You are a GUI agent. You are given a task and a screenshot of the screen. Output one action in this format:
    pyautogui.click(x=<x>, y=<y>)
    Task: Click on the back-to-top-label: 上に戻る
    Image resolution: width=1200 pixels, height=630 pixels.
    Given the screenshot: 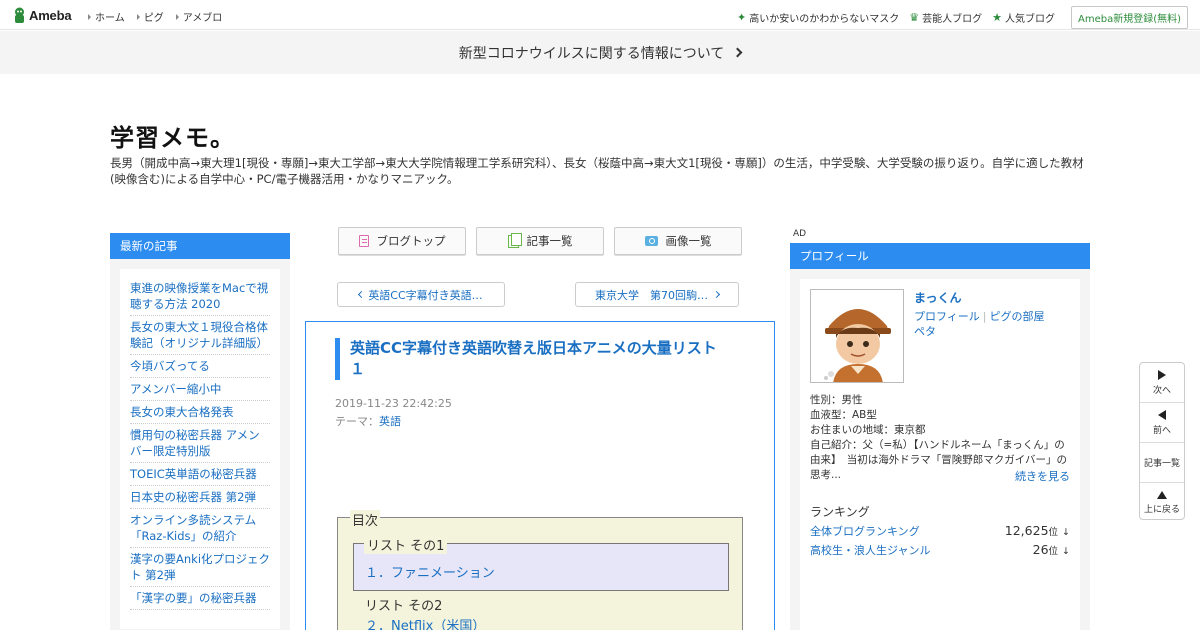 What is the action you would take?
    pyautogui.click(x=1161, y=510)
    